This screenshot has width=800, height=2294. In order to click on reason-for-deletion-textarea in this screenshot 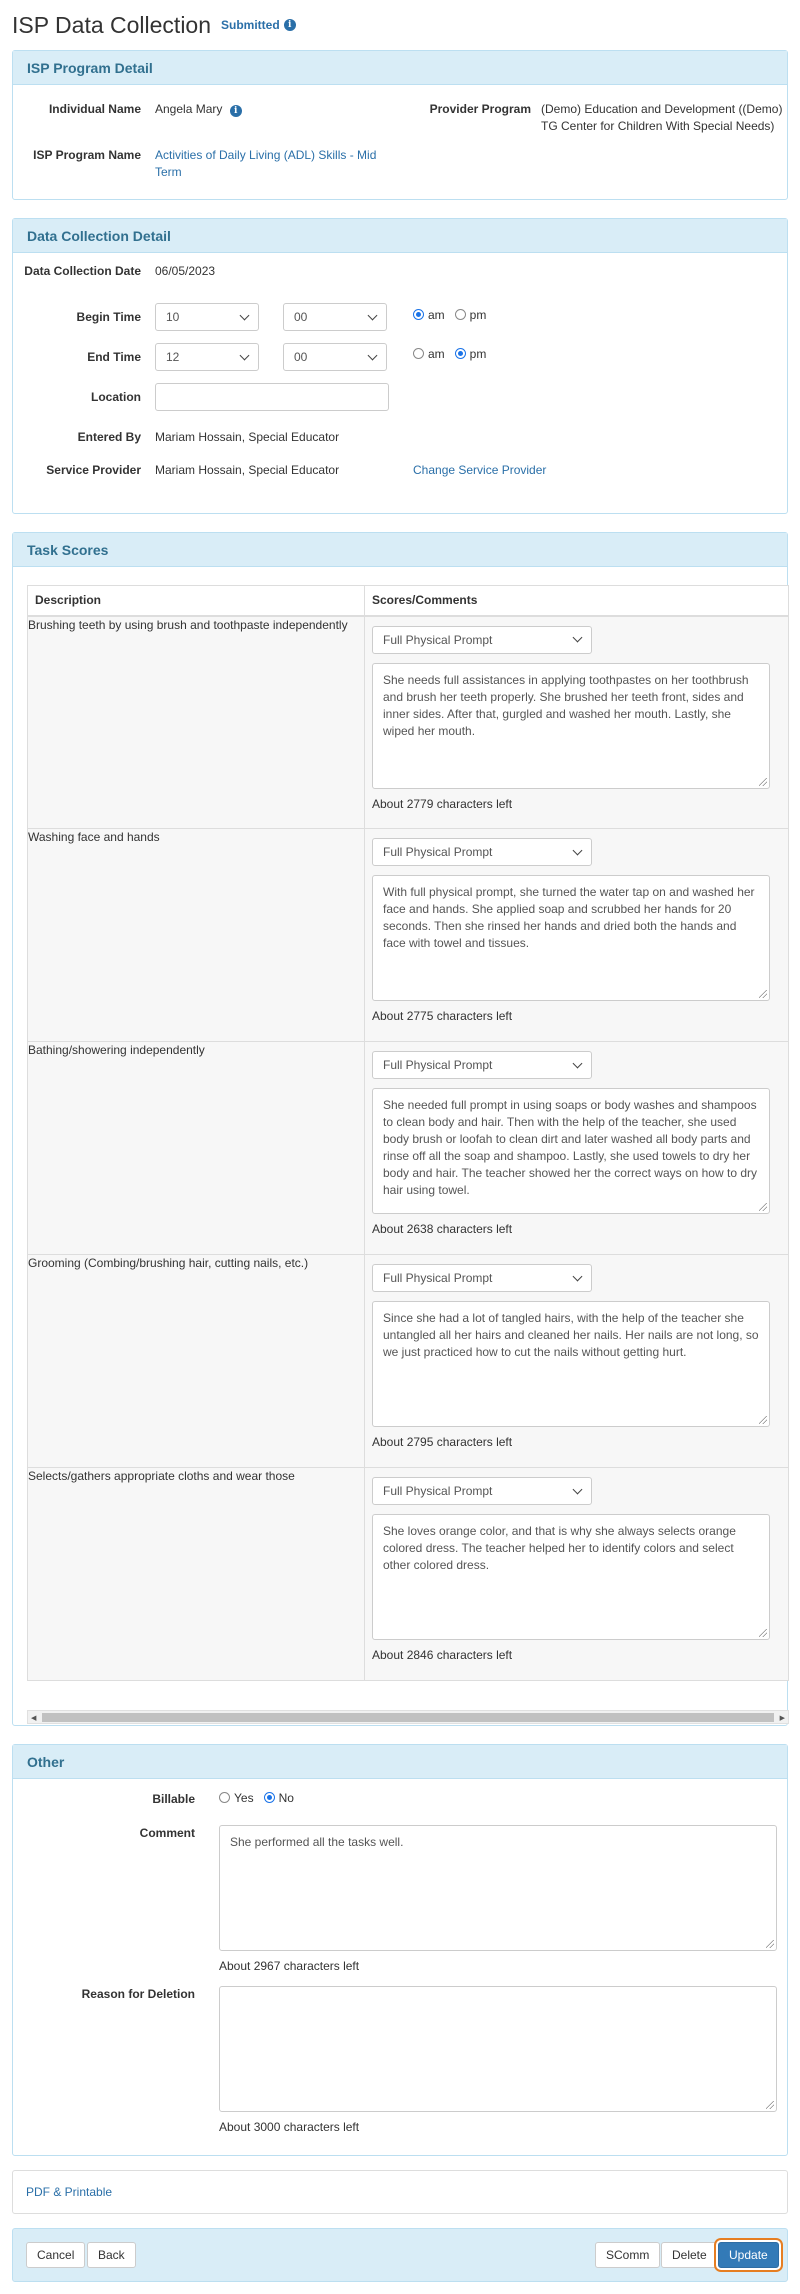, I will do `click(498, 2049)`.